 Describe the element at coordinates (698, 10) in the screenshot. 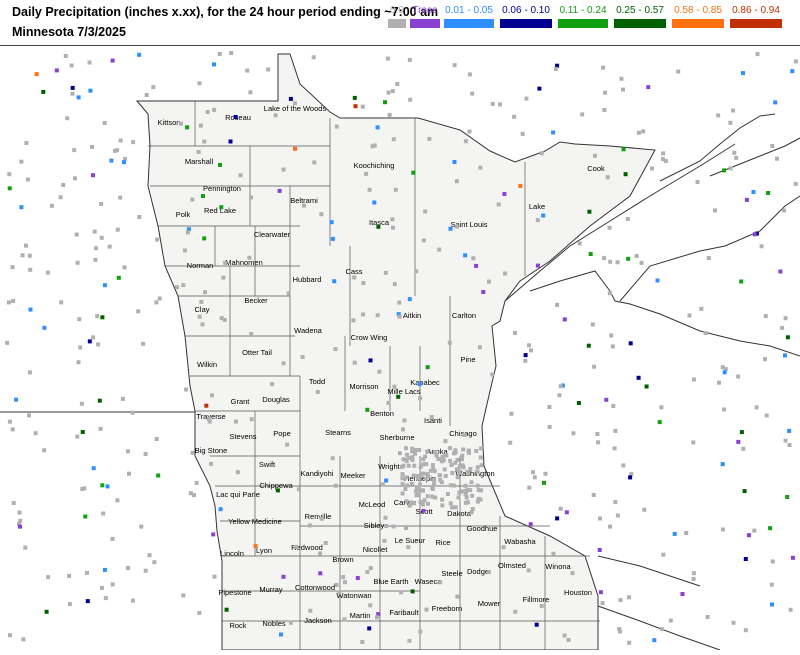

I see `legend-label: 0.58 - 0.85` at that location.